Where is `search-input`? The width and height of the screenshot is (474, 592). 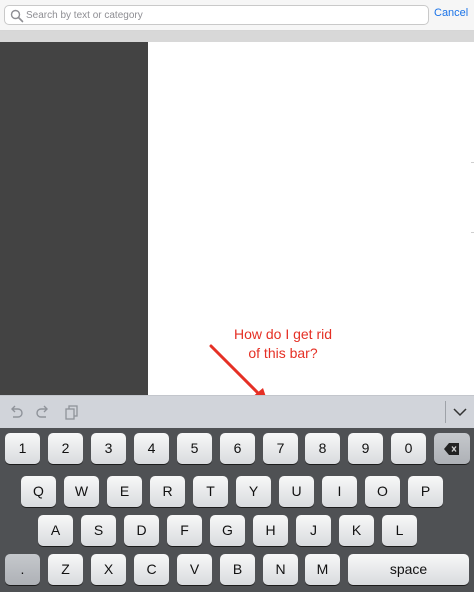 search-input is located at coordinates (223, 15).